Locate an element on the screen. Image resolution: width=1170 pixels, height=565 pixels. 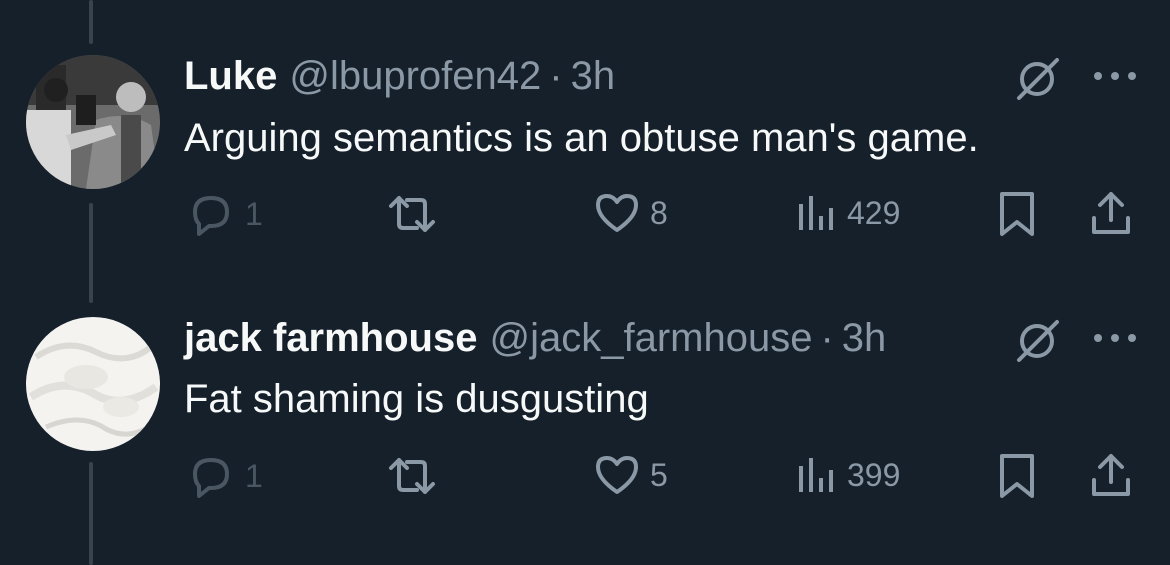
action-bar: 1 5 399 is located at coordinates (585, 477).